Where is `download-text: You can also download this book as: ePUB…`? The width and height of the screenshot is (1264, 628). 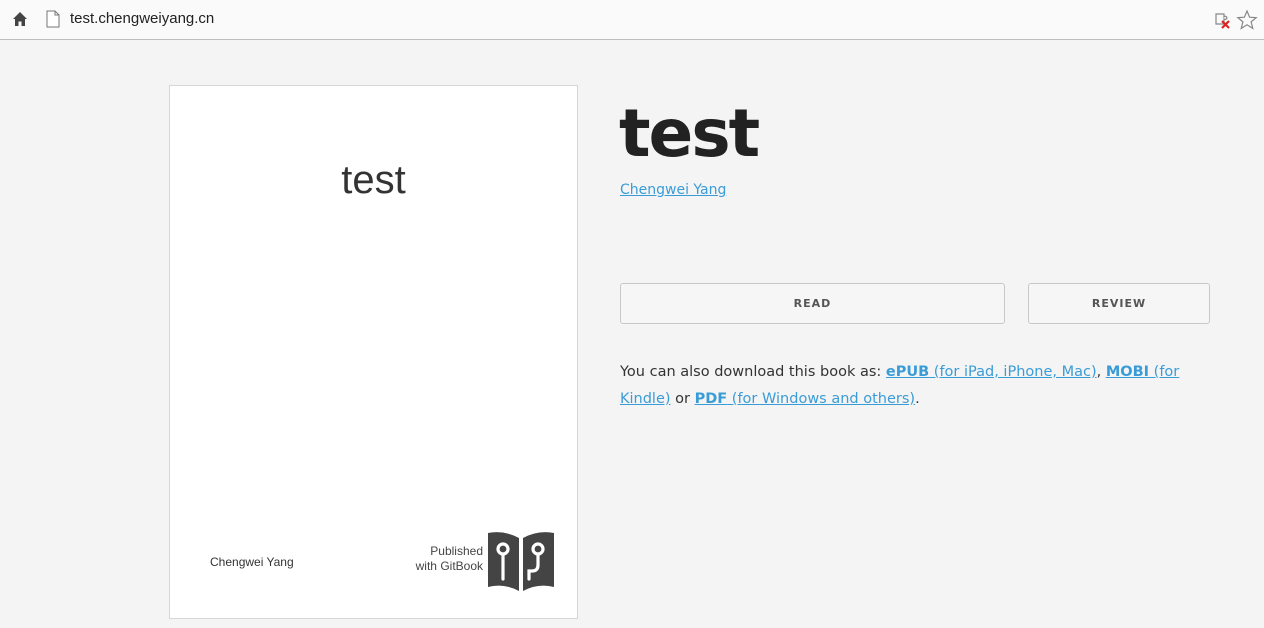
download-text: You can also download this book as: ePUB… is located at coordinates (900, 385).